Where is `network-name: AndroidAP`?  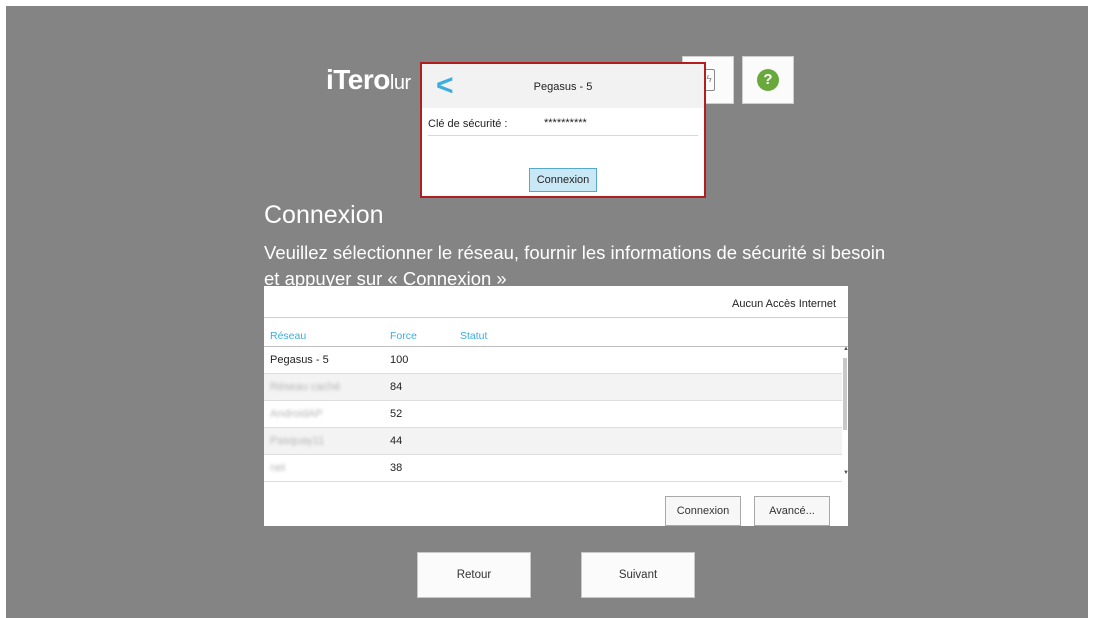 network-name: AndroidAP is located at coordinates (296, 414).